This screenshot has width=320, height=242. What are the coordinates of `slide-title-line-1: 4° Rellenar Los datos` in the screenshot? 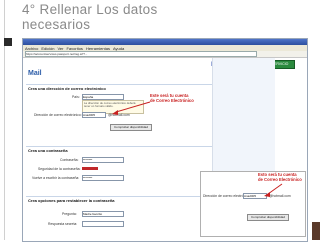 It's located at (90, 9).